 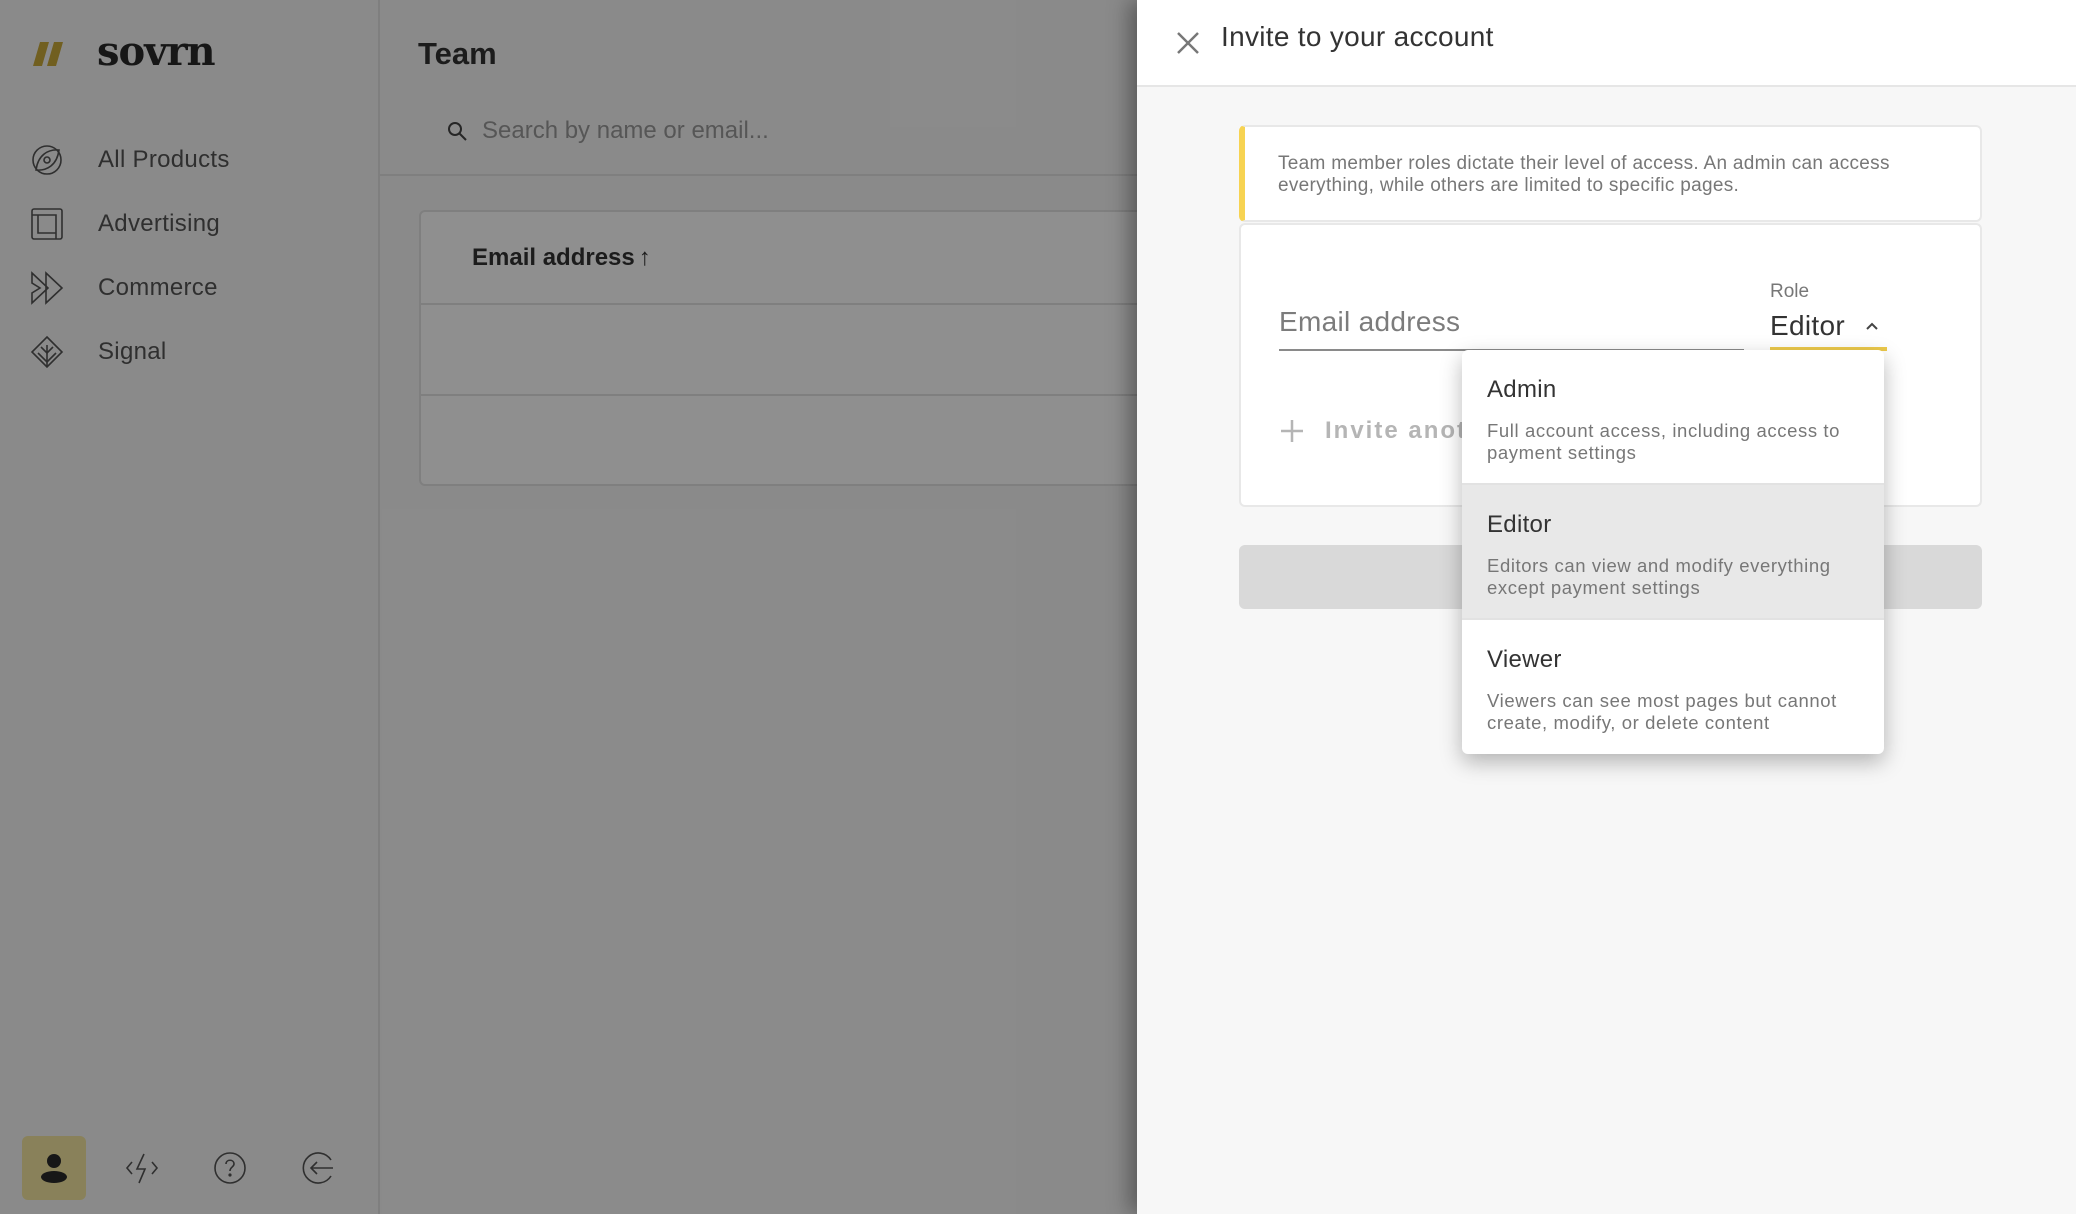 What do you see at coordinates (1357, 36) in the screenshot?
I see `drawer-title: Invite to your account` at bounding box center [1357, 36].